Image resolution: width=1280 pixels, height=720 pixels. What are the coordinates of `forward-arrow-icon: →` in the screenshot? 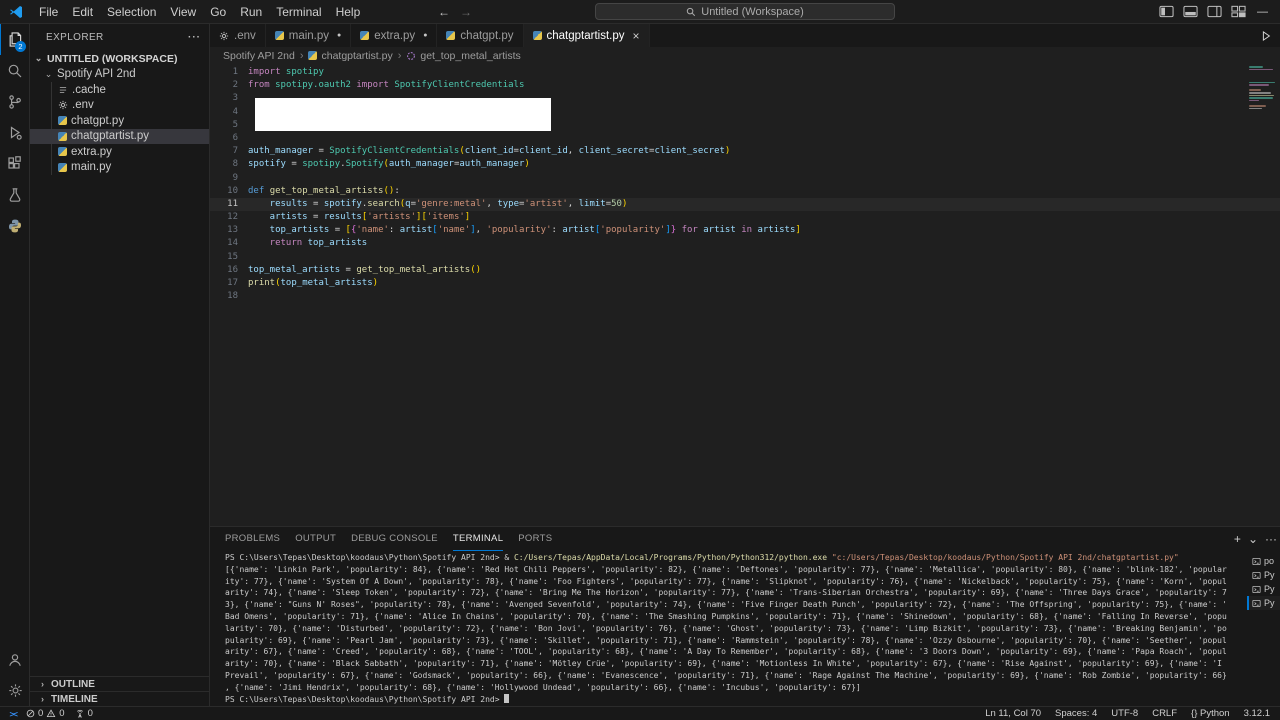 It's located at (466, 12).